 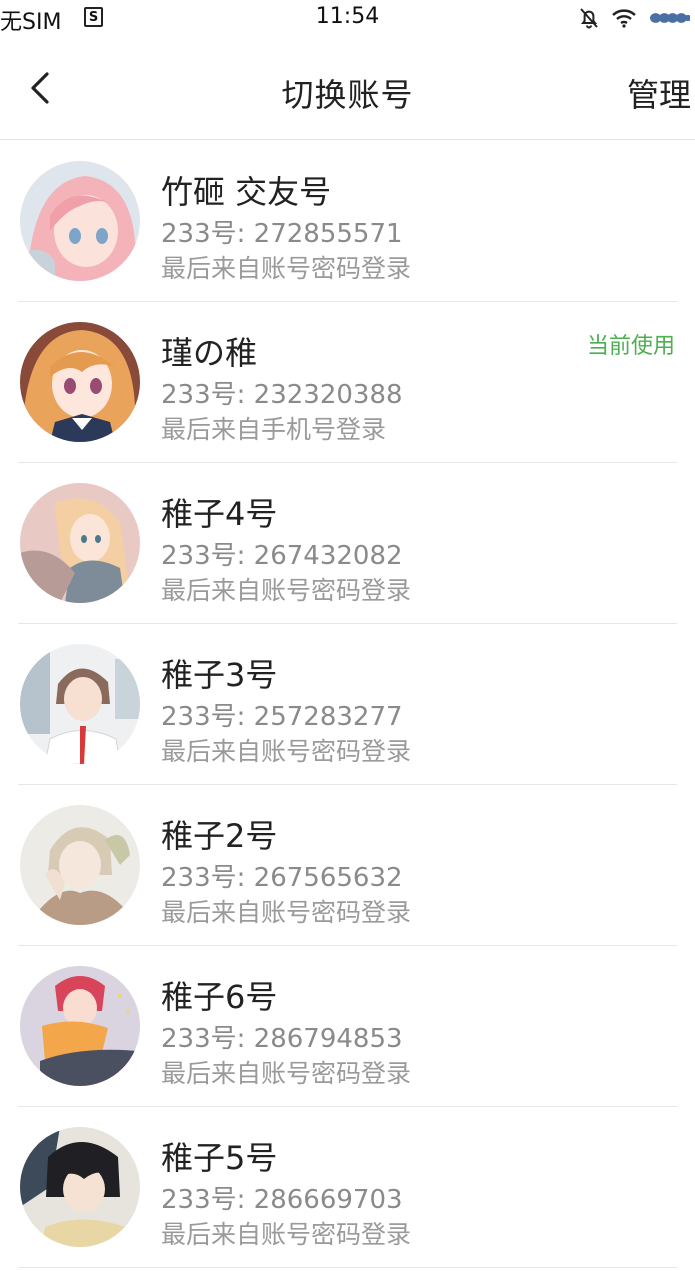 What do you see at coordinates (219, 675) in the screenshot?
I see `account-name: 稚子3号` at bounding box center [219, 675].